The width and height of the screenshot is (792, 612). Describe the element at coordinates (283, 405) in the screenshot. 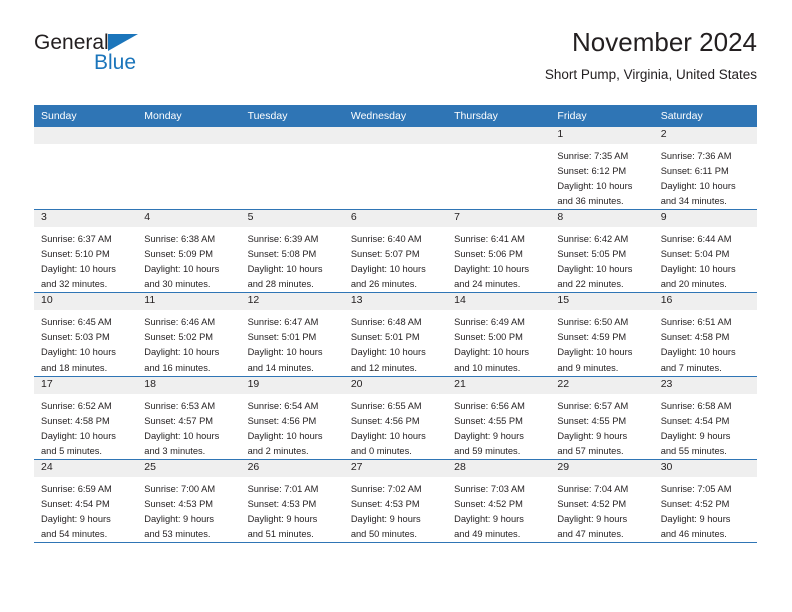

I see `sunrise-time: Sunrise: 6:54 AM` at that location.